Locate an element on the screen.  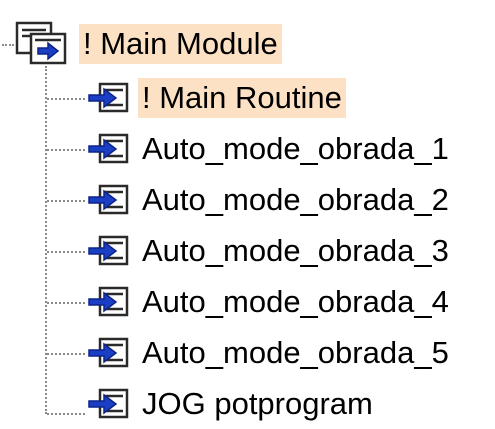
root-connector is located at coordinates (8, 45).